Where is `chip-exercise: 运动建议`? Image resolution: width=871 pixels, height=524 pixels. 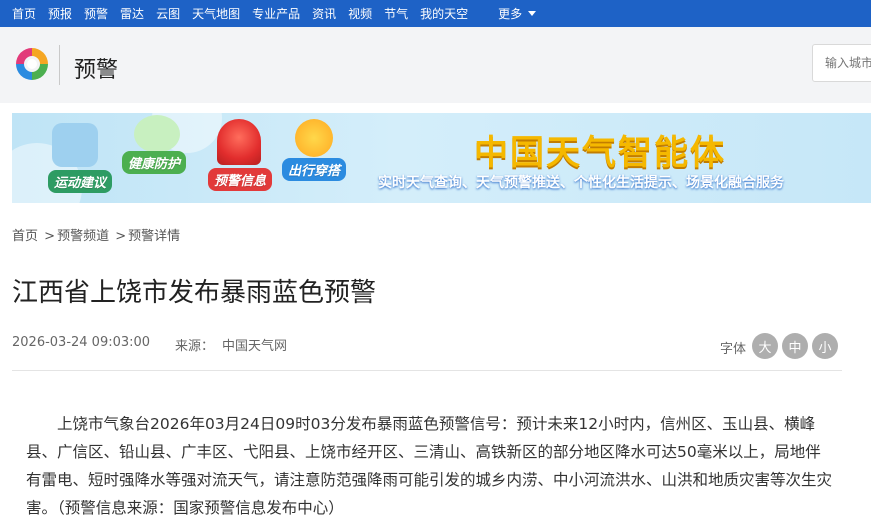 chip-exercise: 运动建议 is located at coordinates (80, 181).